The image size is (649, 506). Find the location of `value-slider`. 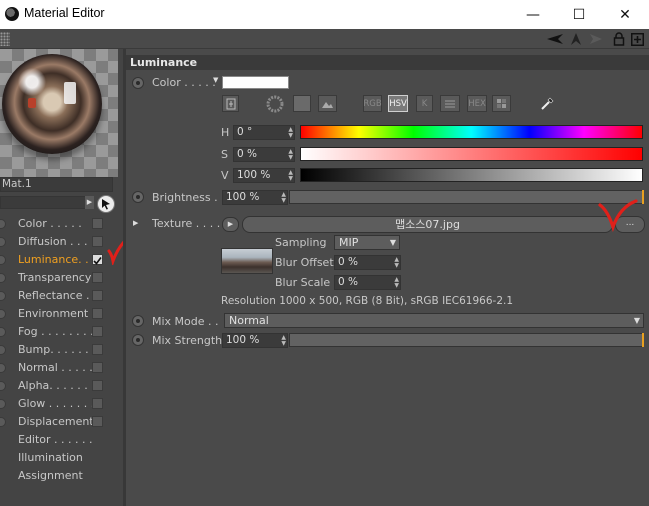

value-slider is located at coordinates (471, 175).